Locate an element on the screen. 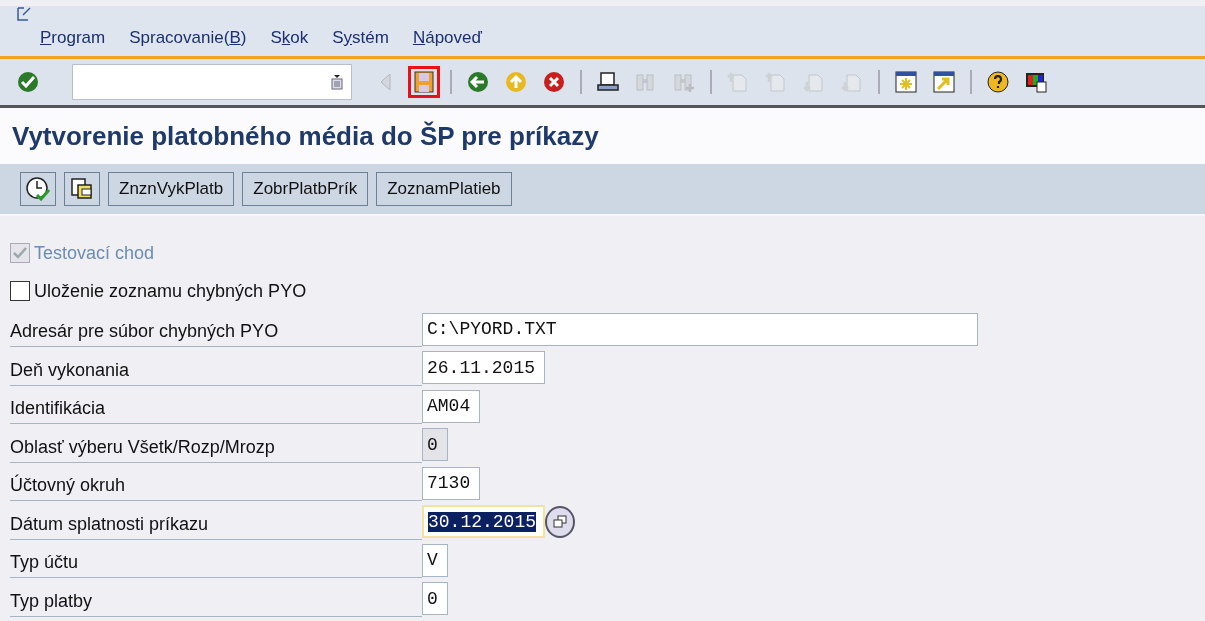  clock-check-icon is located at coordinates (38, 189).